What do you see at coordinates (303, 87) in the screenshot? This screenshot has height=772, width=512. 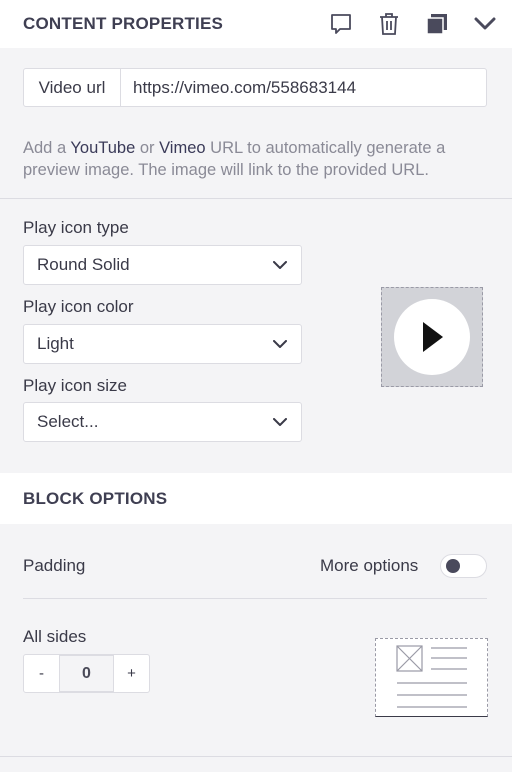 I see `video-url-input` at bounding box center [303, 87].